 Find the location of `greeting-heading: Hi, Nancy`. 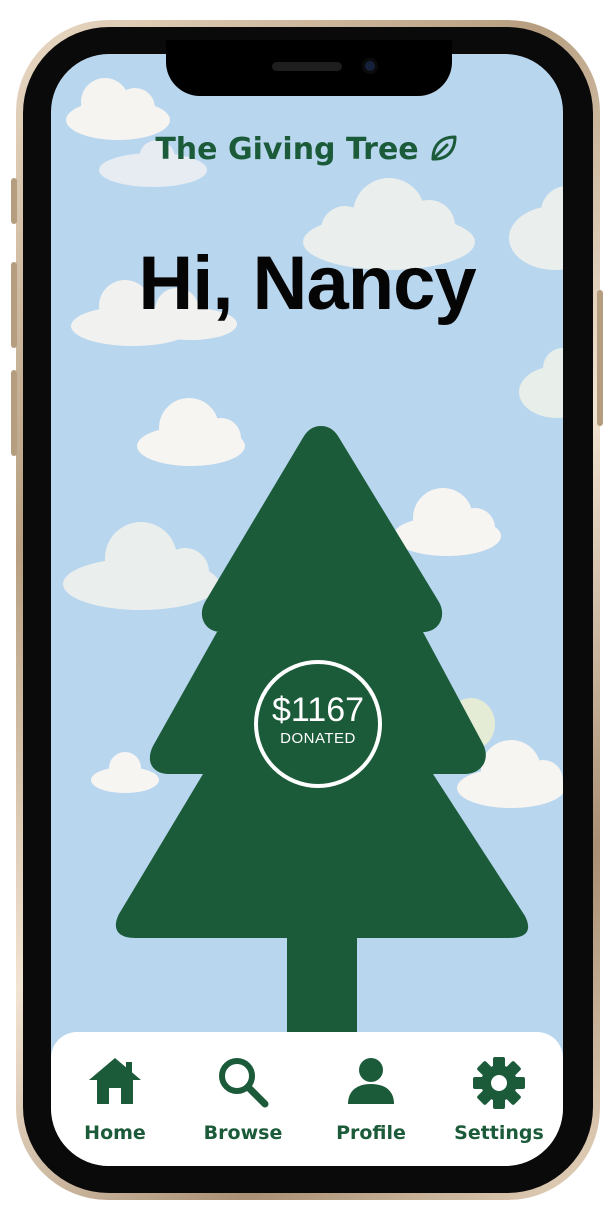

greeting-heading: Hi, Nancy is located at coordinates (307, 283).